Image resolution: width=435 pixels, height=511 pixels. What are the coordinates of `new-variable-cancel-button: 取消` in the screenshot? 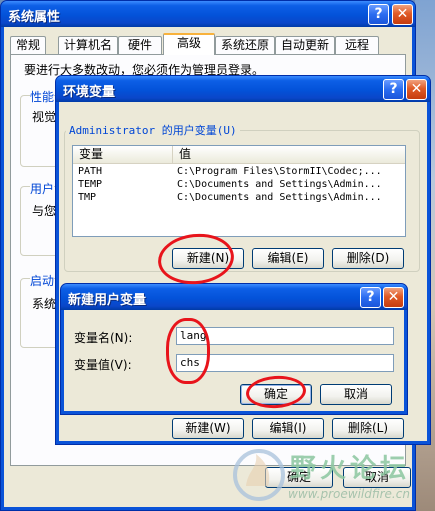 It's located at (356, 394).